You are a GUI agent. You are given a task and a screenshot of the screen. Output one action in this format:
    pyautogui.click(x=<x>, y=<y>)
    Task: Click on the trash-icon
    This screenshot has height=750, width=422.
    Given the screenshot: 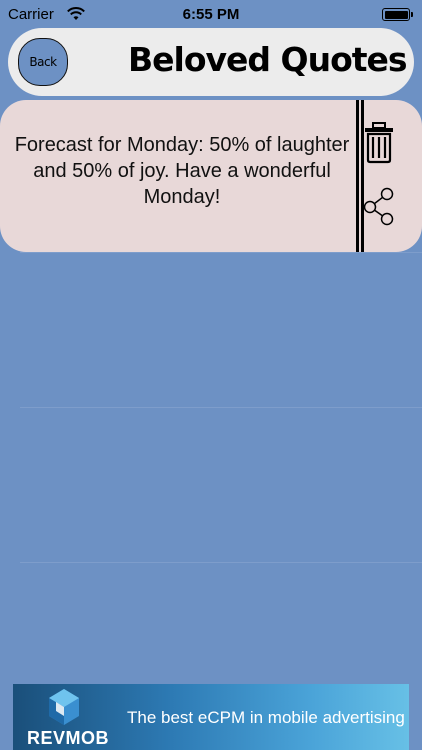 What is the action you would take?
    pyautogui.click(x=379, y=143)
    